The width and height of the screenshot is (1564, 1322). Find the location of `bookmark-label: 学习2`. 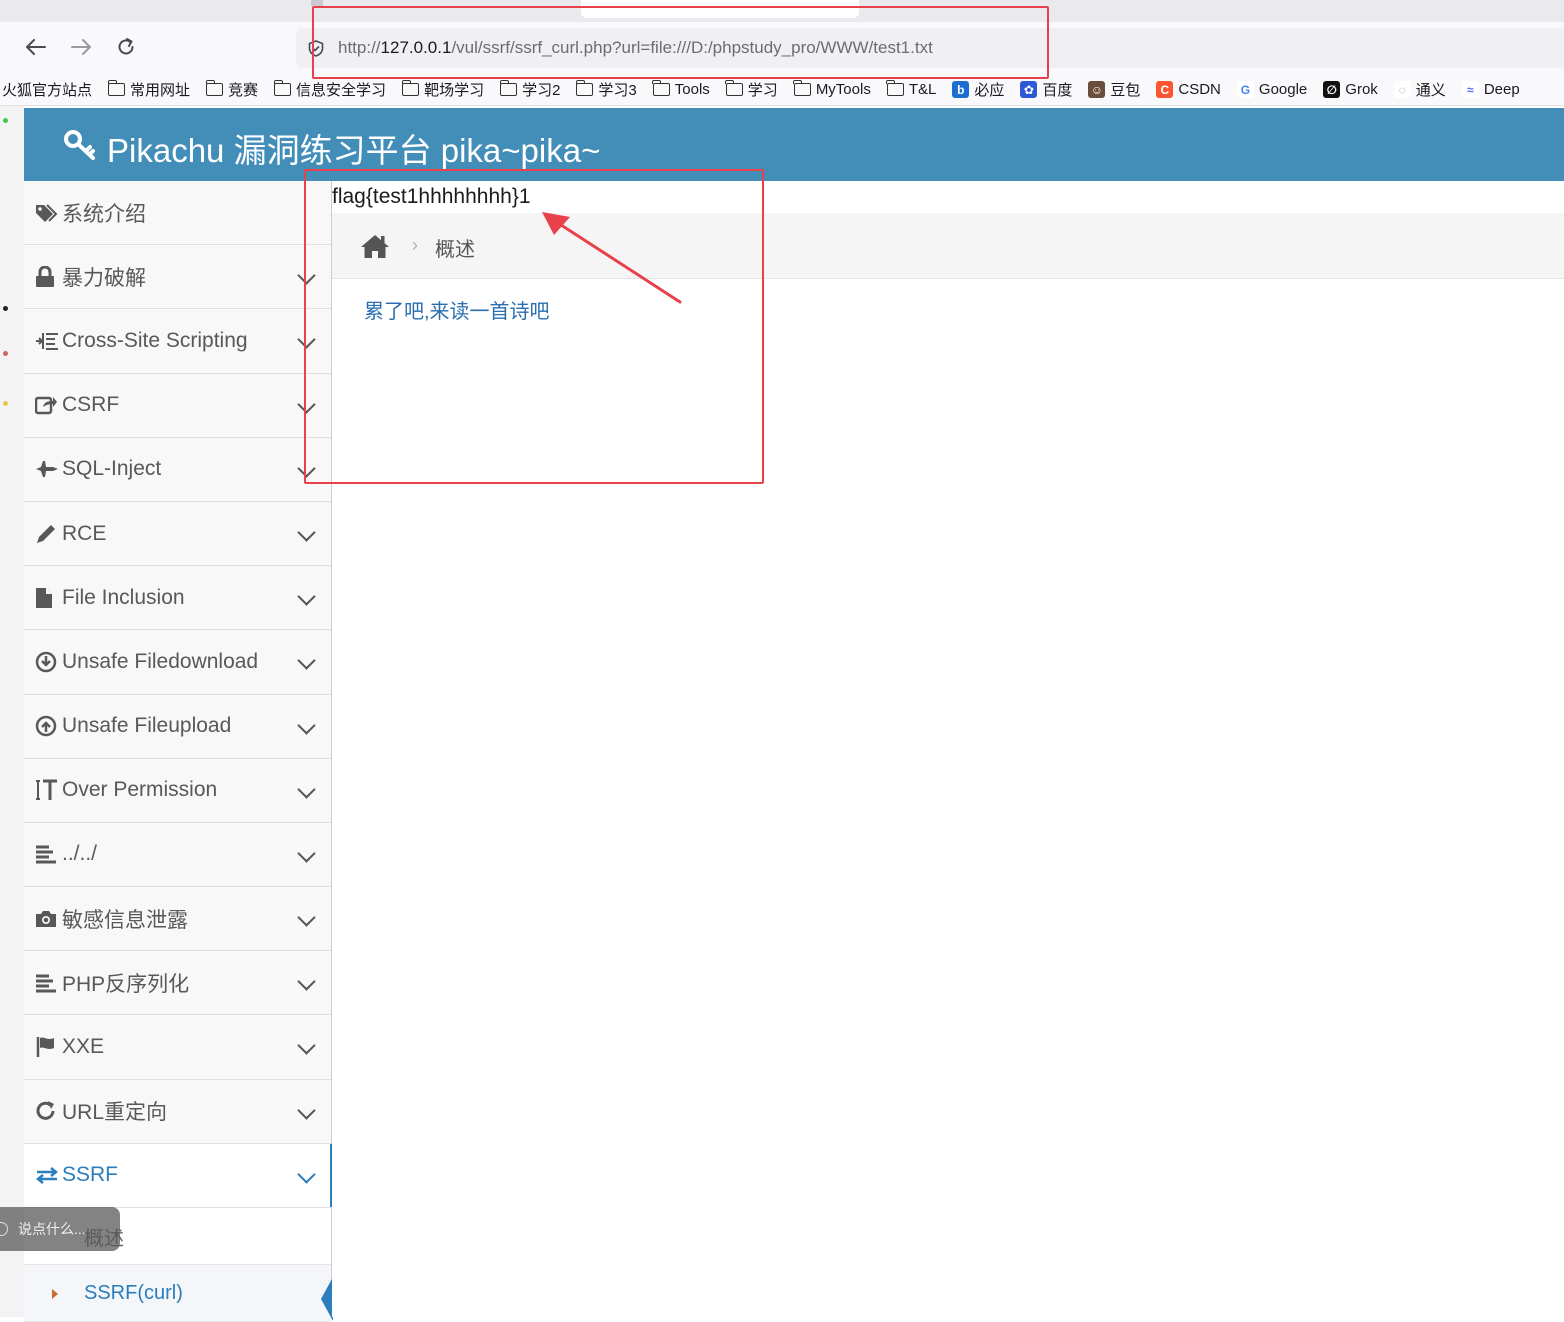

bookmark-label: 学习2 is located at coordinates (541, 90).